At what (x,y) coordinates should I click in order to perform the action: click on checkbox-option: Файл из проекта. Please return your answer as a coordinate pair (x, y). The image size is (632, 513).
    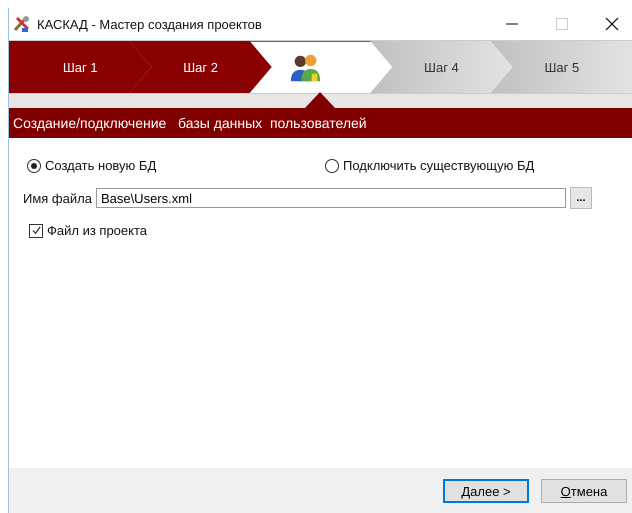
    Looking at the image, I should click on (321, 230).